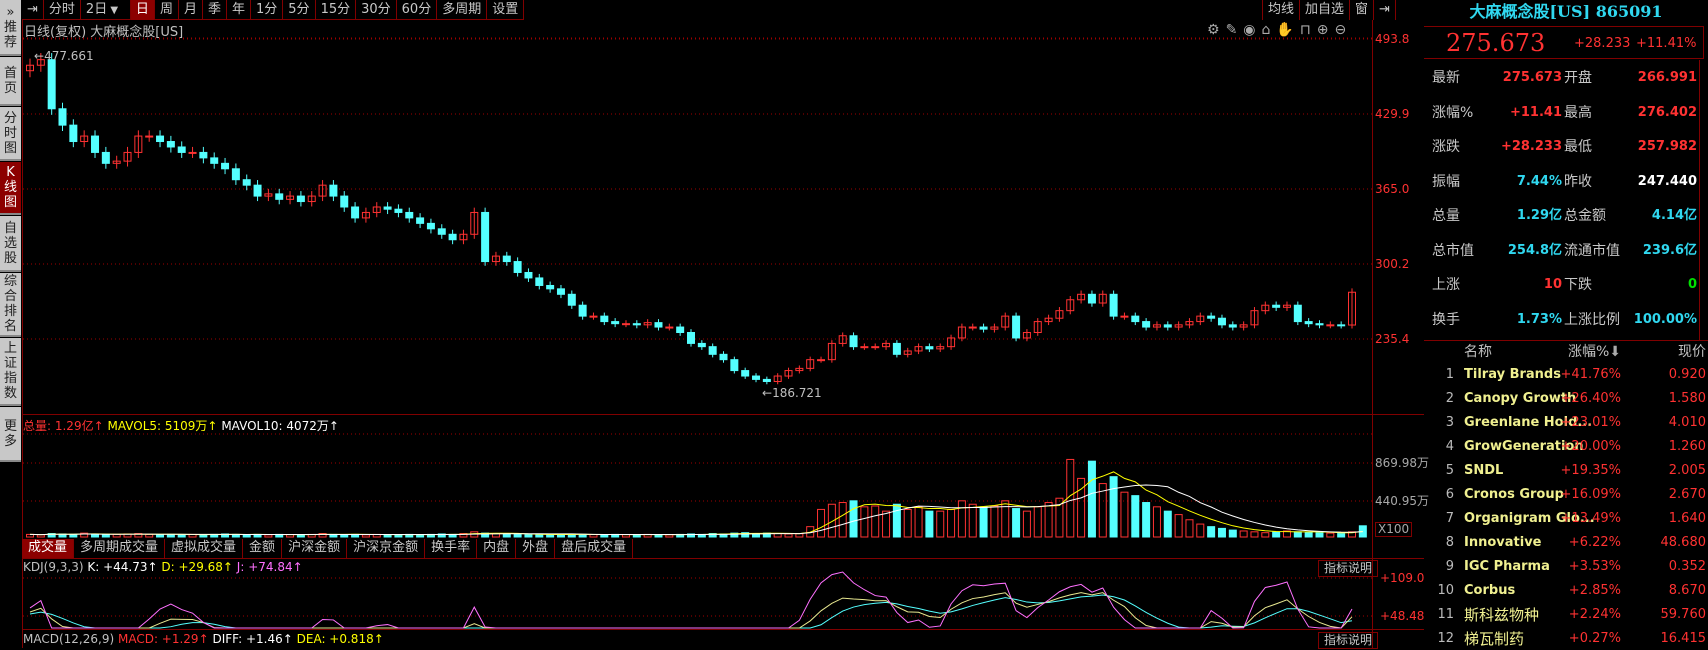 The height and width of the screenshot is (650, 1708). I want to click on stock-name: Corbus, so click(1490, 590).